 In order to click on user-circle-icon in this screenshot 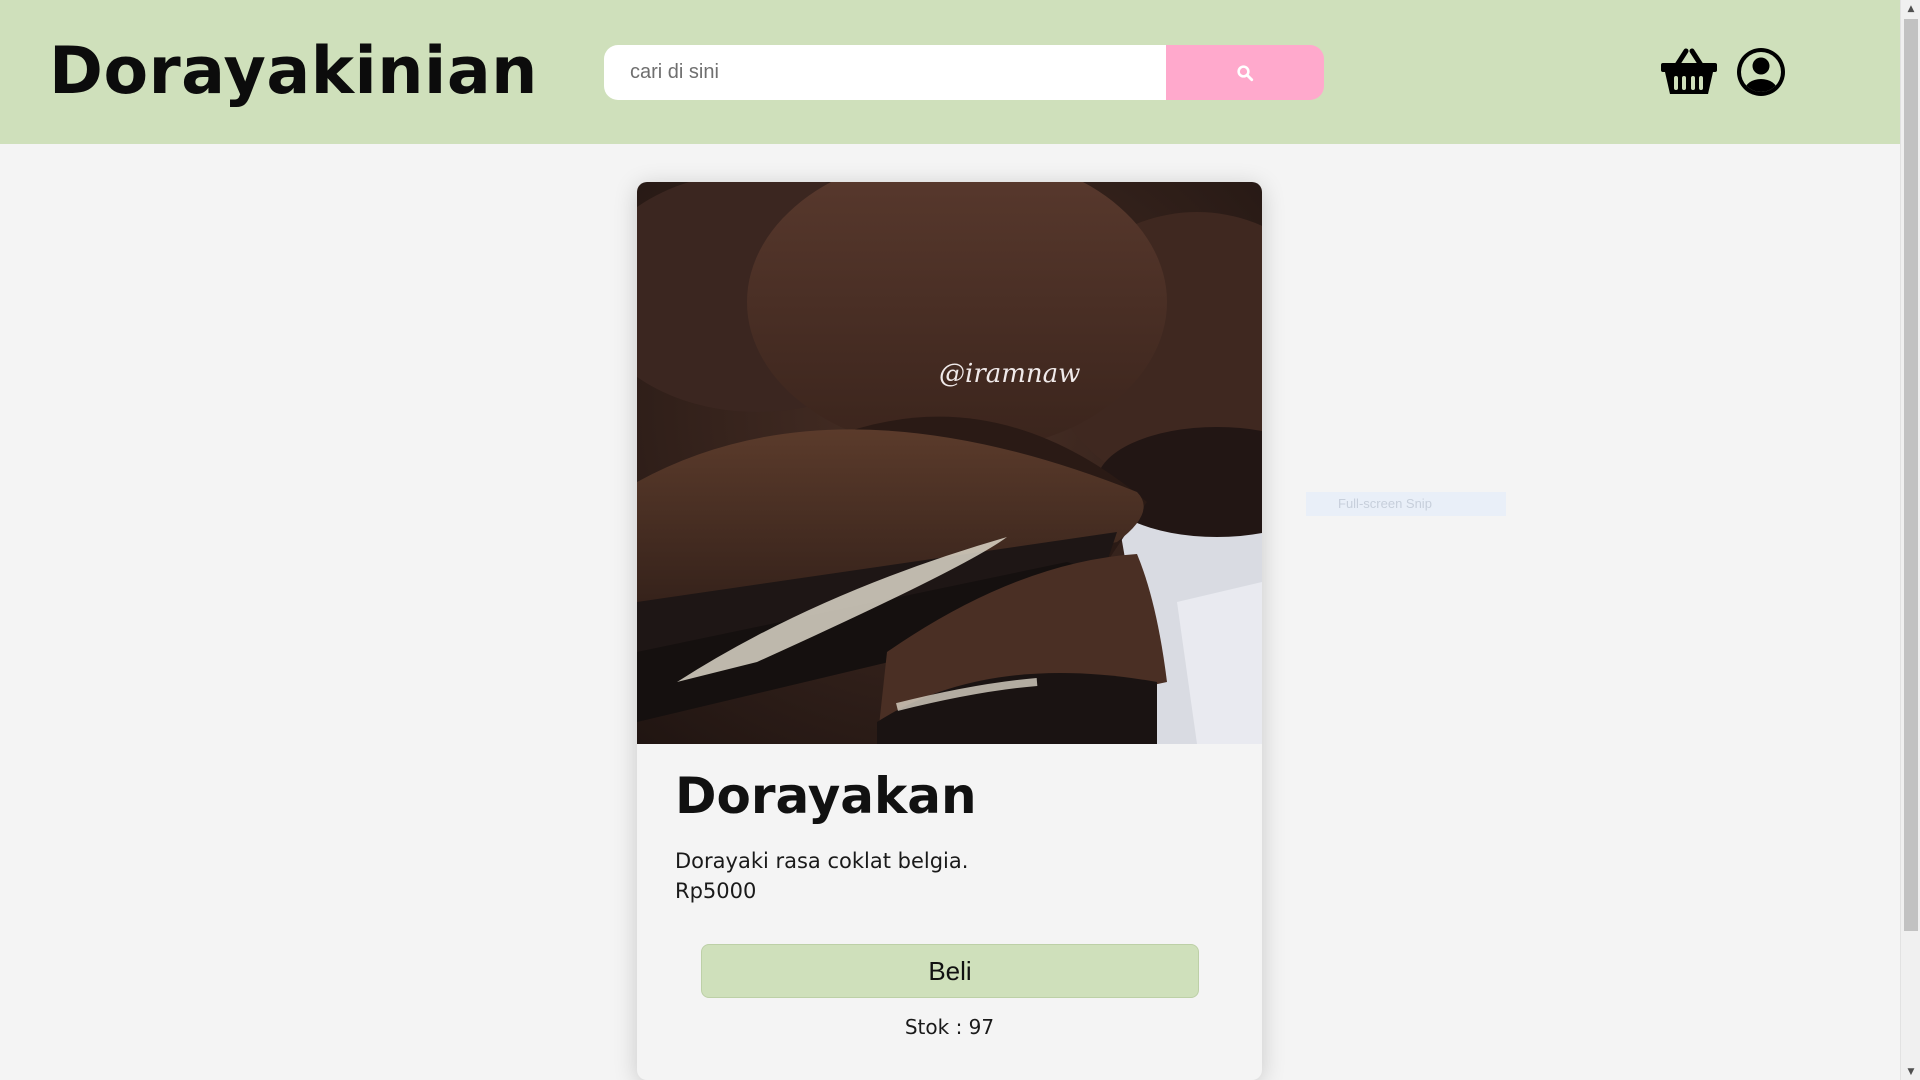, I will do `click(1761, 72)`.